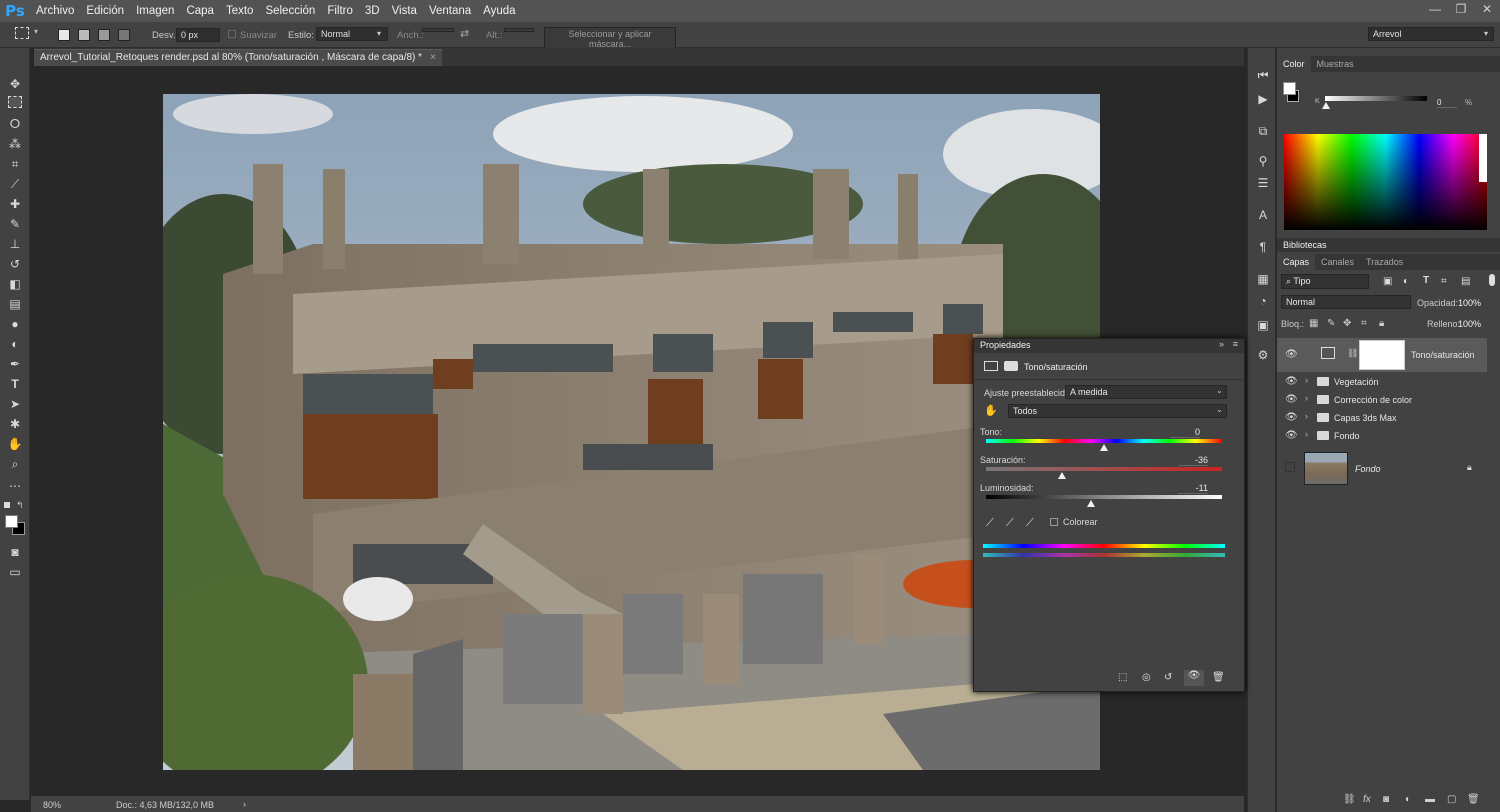  What do you see at coordinates (1447, 103) in the screenshot?
I see `k-value: 0` at bounding box center [1447, 103].